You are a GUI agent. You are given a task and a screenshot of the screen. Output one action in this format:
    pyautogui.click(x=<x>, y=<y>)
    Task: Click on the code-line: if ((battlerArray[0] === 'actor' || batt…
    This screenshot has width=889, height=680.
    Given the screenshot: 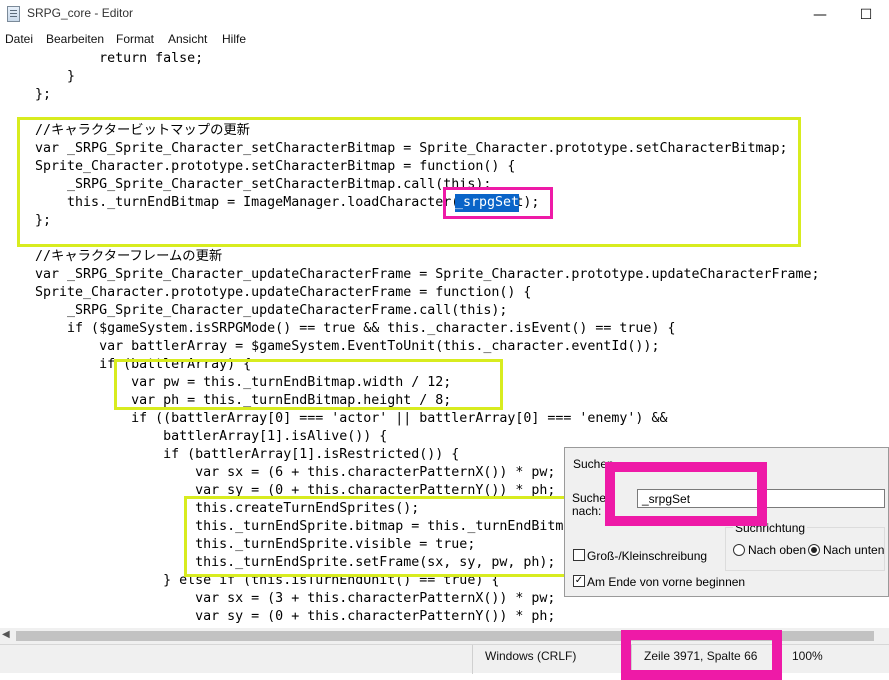 What is the action you would take?
    pyautogui.click(x=335, y=418)
    